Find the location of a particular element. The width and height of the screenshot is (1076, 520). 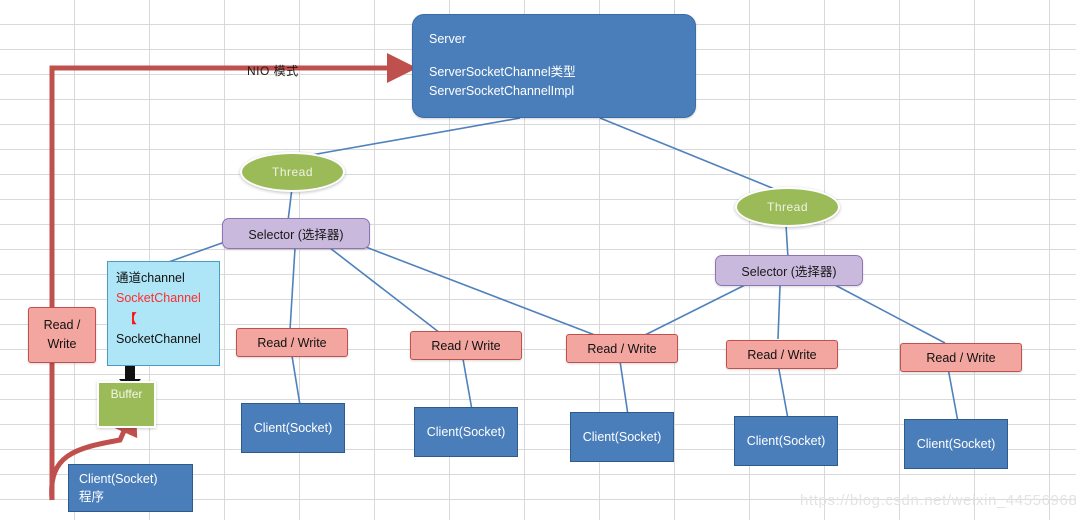

nio-mode-label: NIO 模式 is located at coordinates (273, 71).